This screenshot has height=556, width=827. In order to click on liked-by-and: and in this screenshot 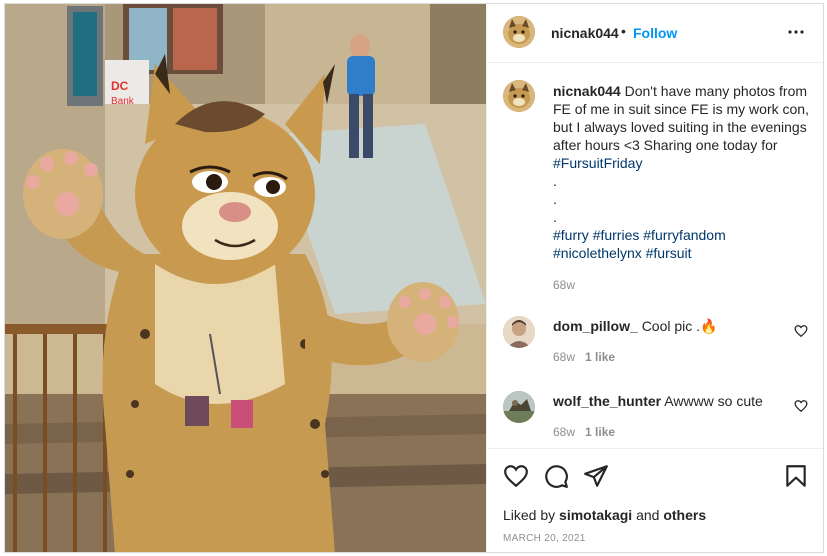, I will do `click(648, 515)`.